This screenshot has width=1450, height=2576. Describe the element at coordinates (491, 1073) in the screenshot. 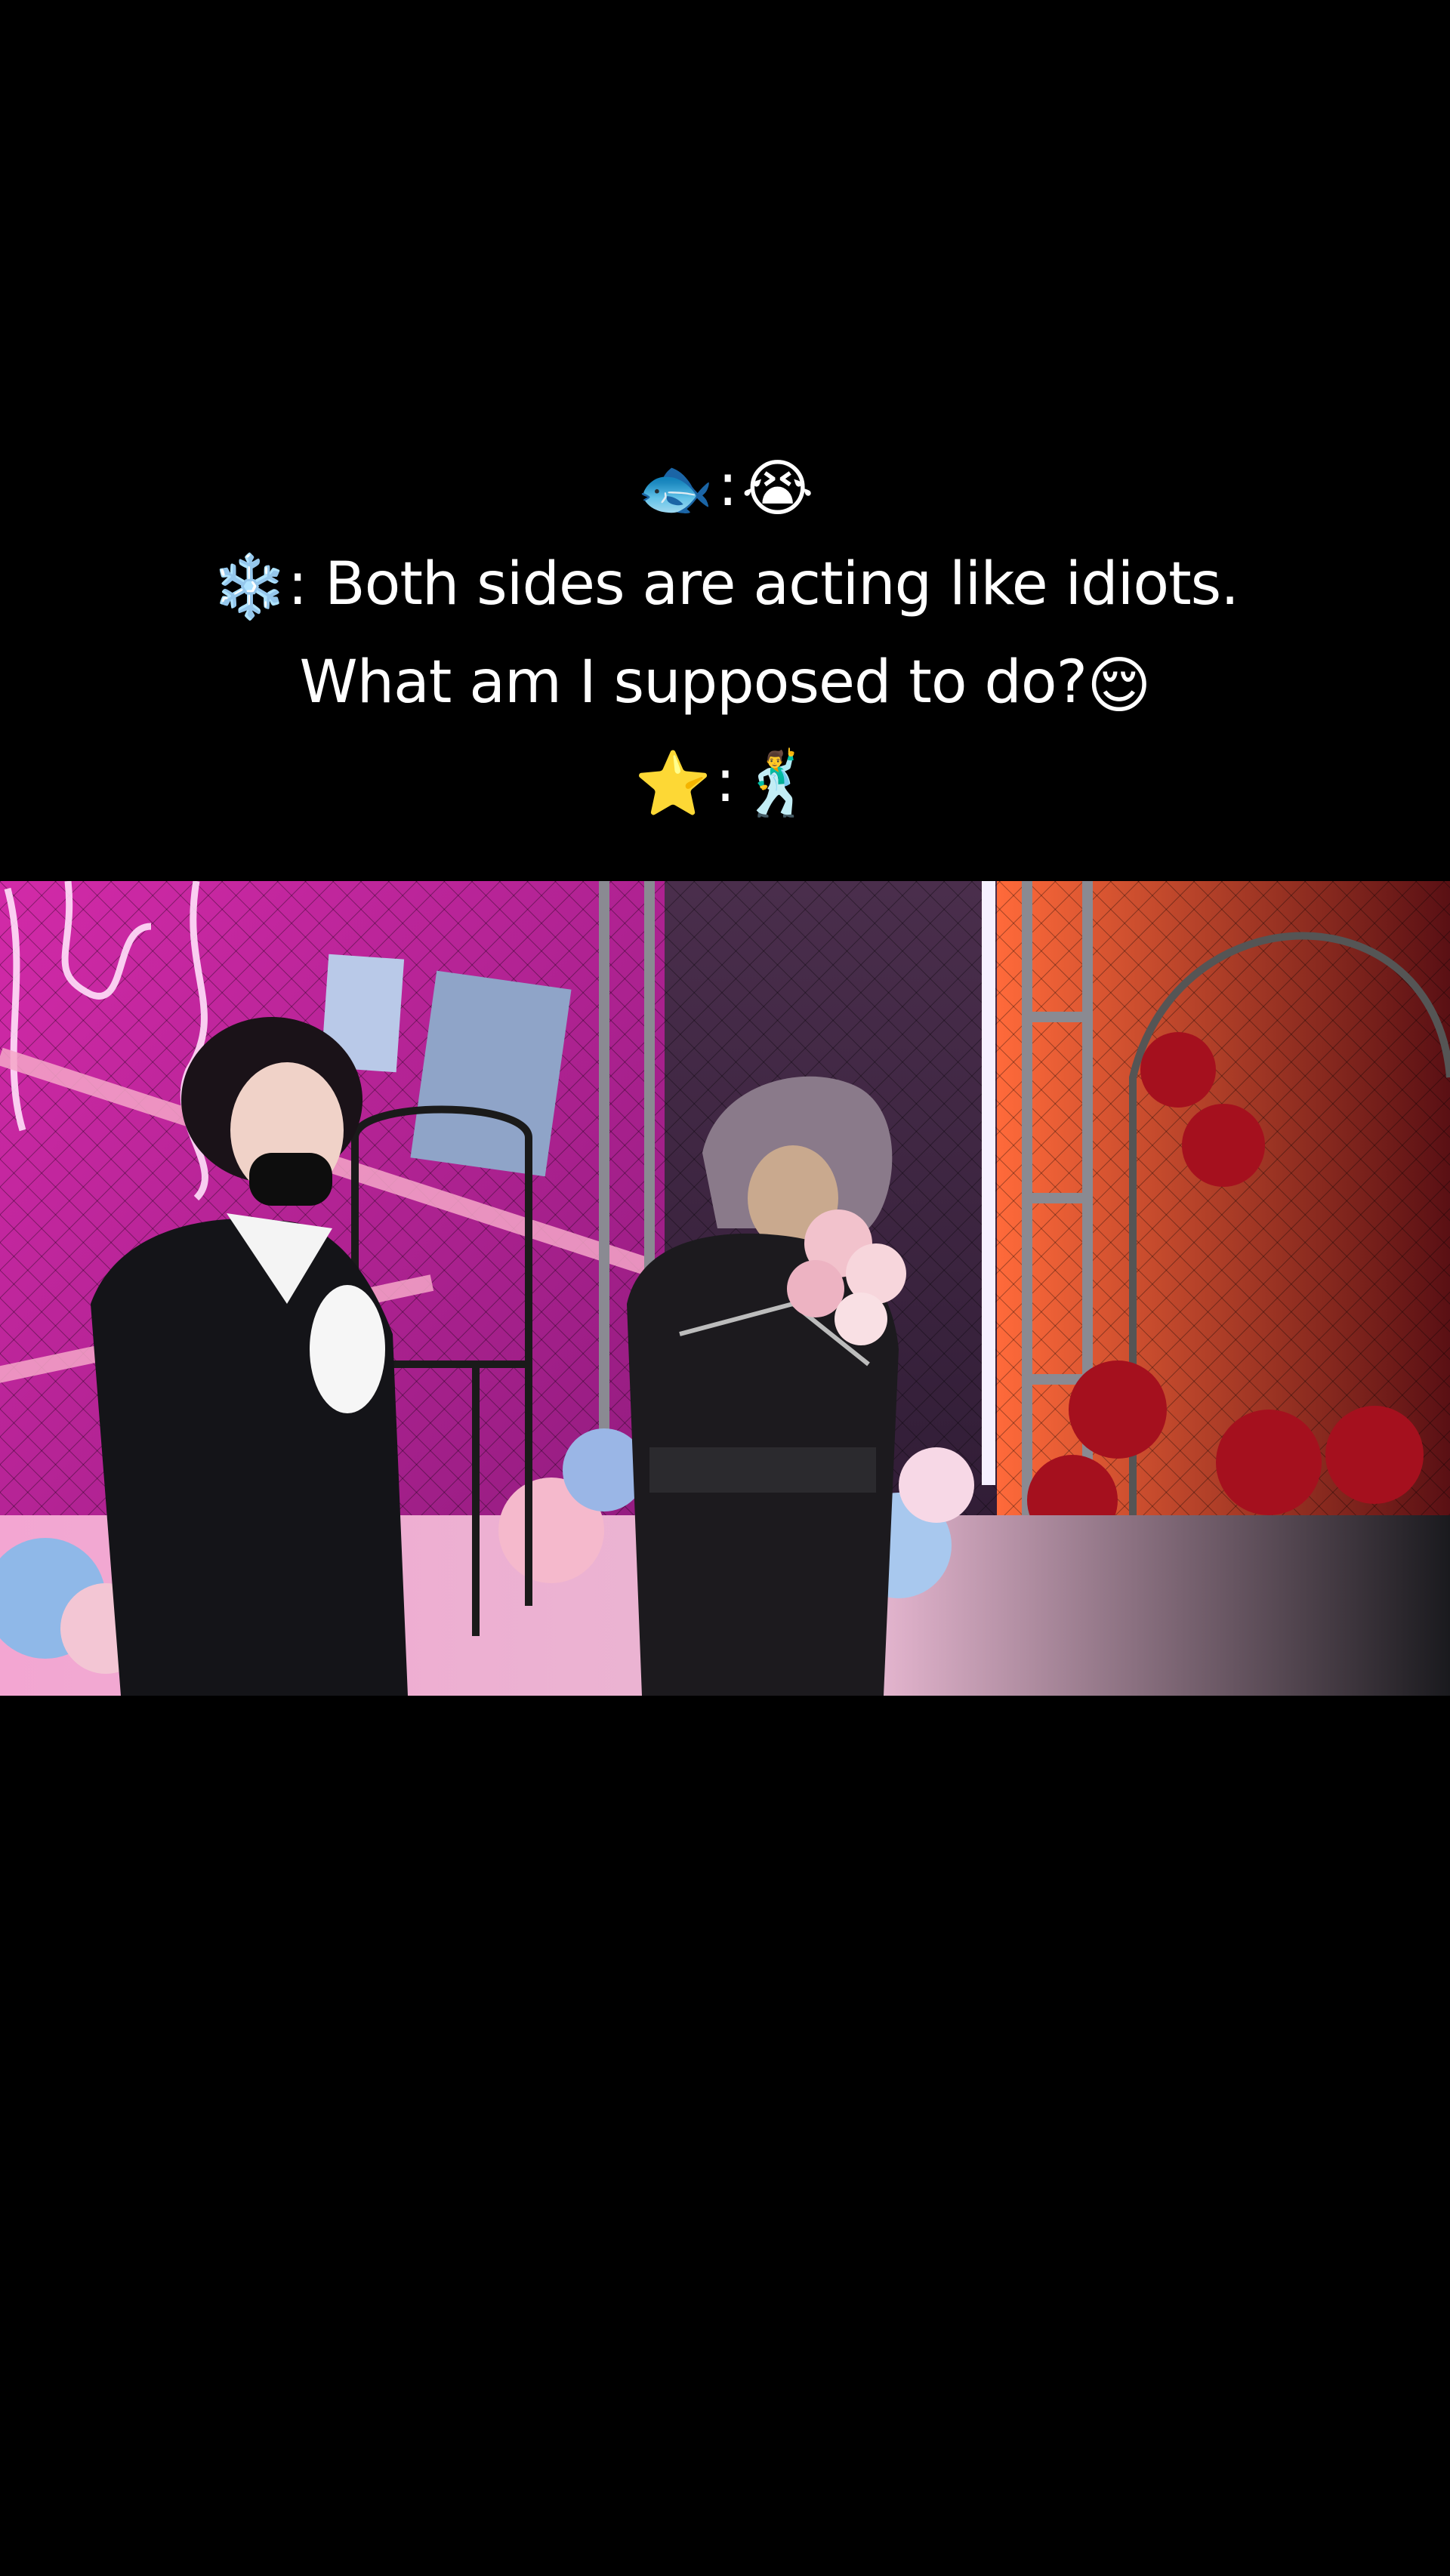

I see `poster` at that location.